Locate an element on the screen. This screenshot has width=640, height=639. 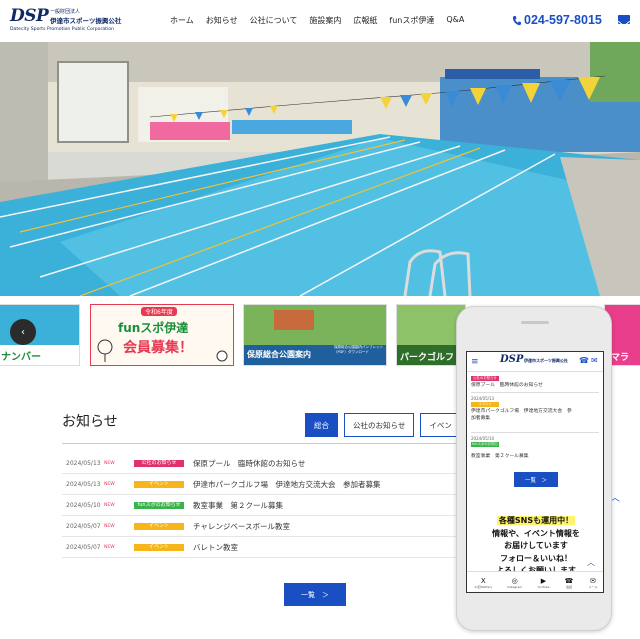
banner-funspo-era: 令和6年度 is located at coordinates (159, 311).